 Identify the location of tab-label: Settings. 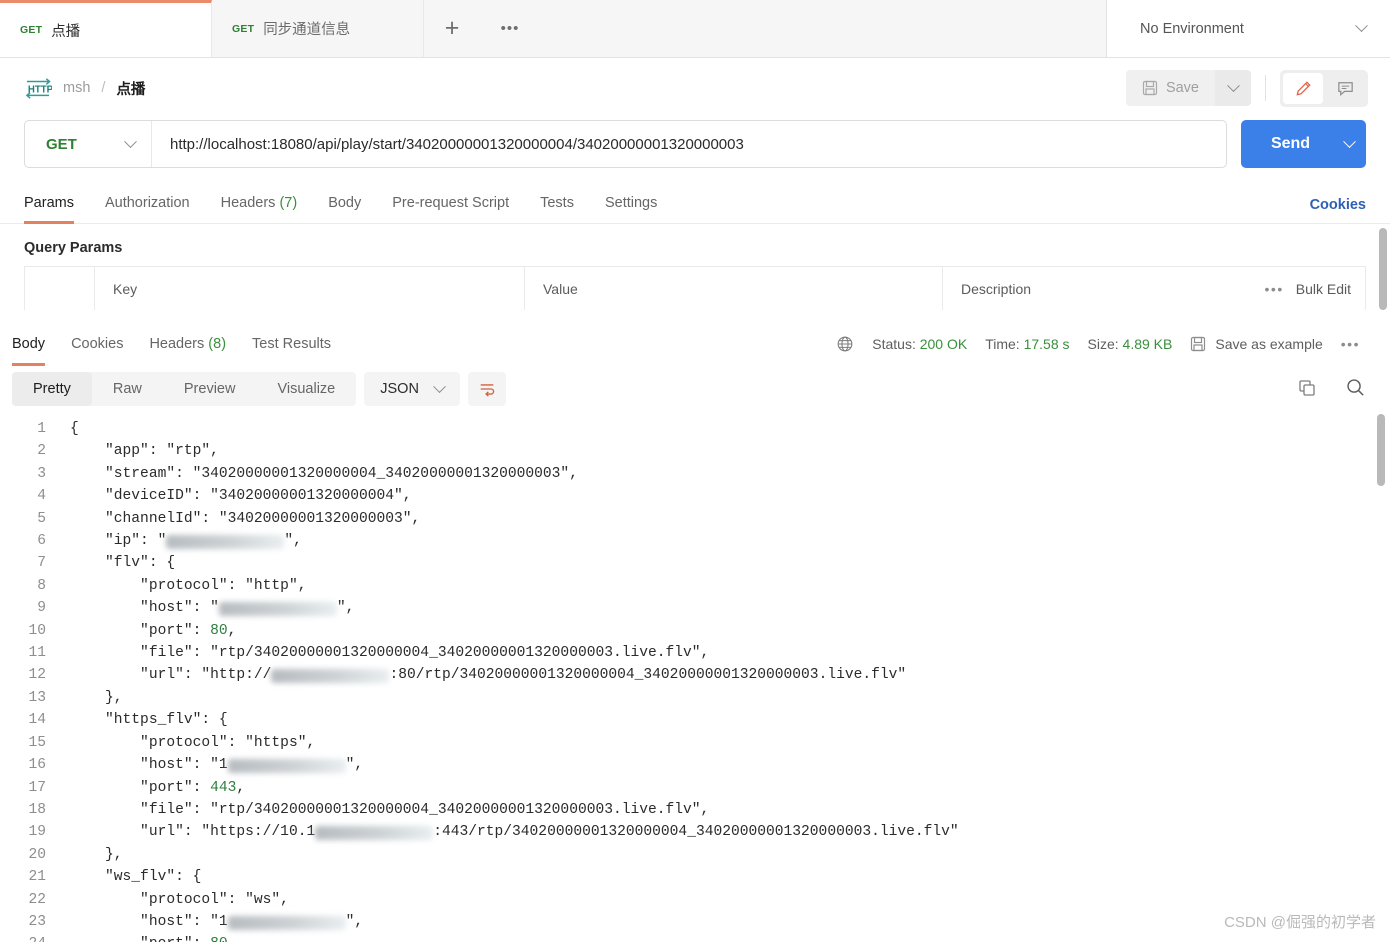
(631, 202).